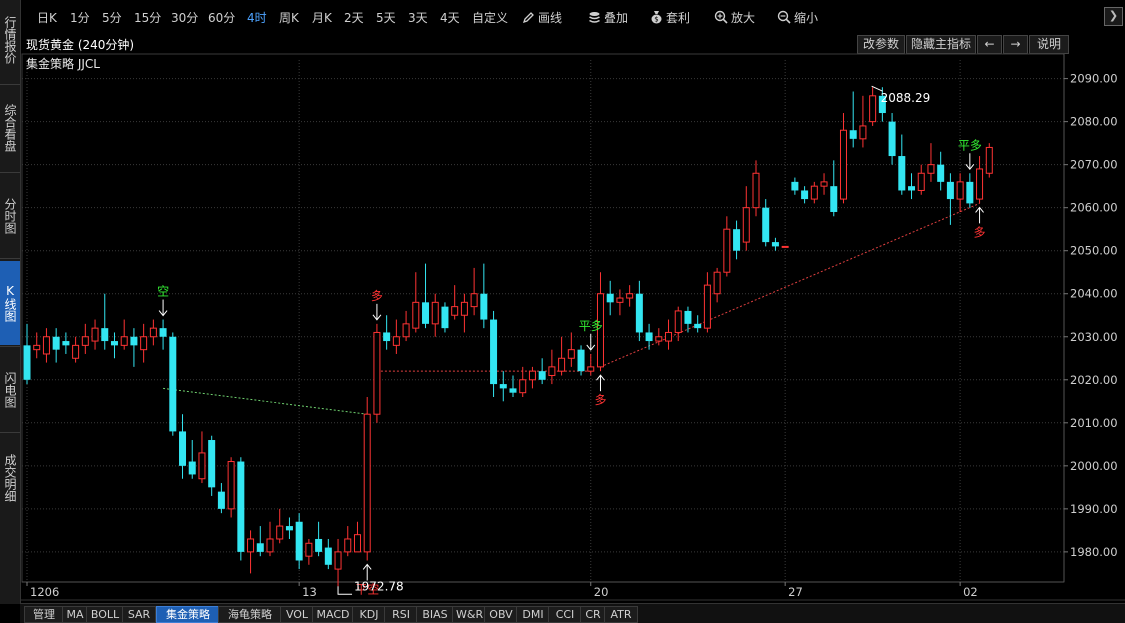 The width and height of the screenshot is (1125, 623). Describe the element at coordinates (533, 614) in the screenshot. I see `indicator-tab-dmi: DMI` at that location.